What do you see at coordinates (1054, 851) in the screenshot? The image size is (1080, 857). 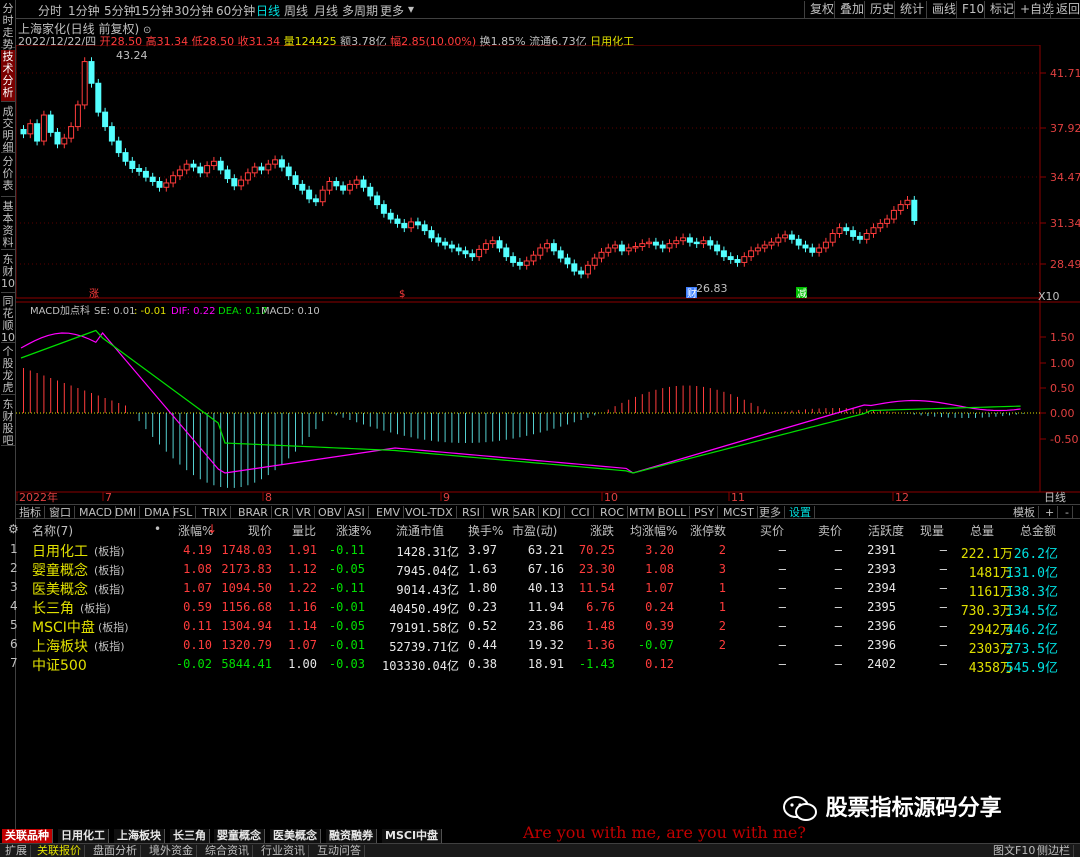 I see `status-right-1: 侧边栏` at bounding box center [1054, 851].